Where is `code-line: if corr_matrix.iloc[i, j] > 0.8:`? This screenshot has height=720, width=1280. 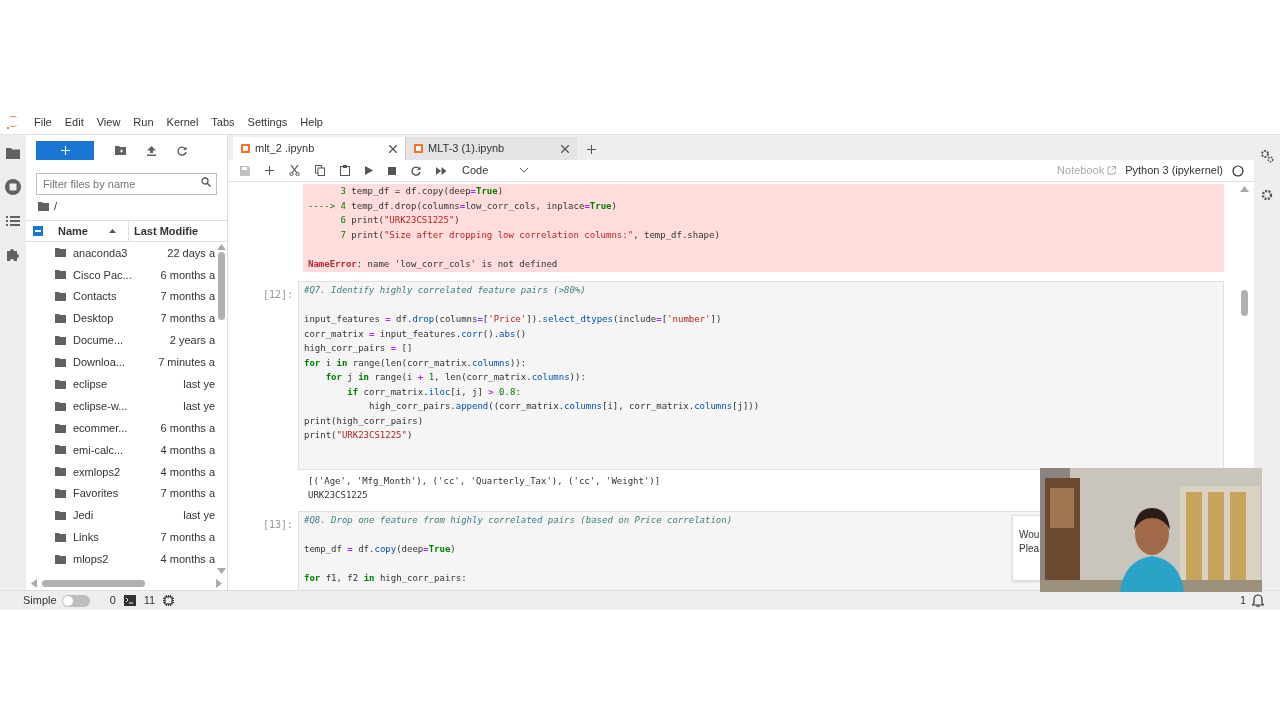 code-line: if corr_matrix.iloc[i, j] > 0.8: is located at coordinates (433, 392).